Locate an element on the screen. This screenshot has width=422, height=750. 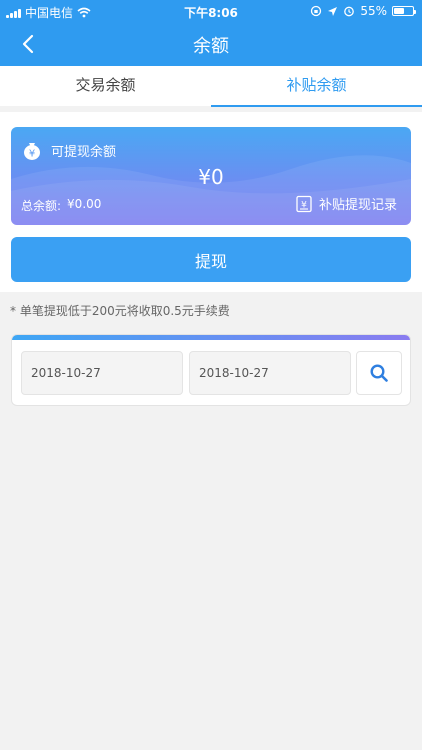
start-date-input is located at coordinates (102, 373).